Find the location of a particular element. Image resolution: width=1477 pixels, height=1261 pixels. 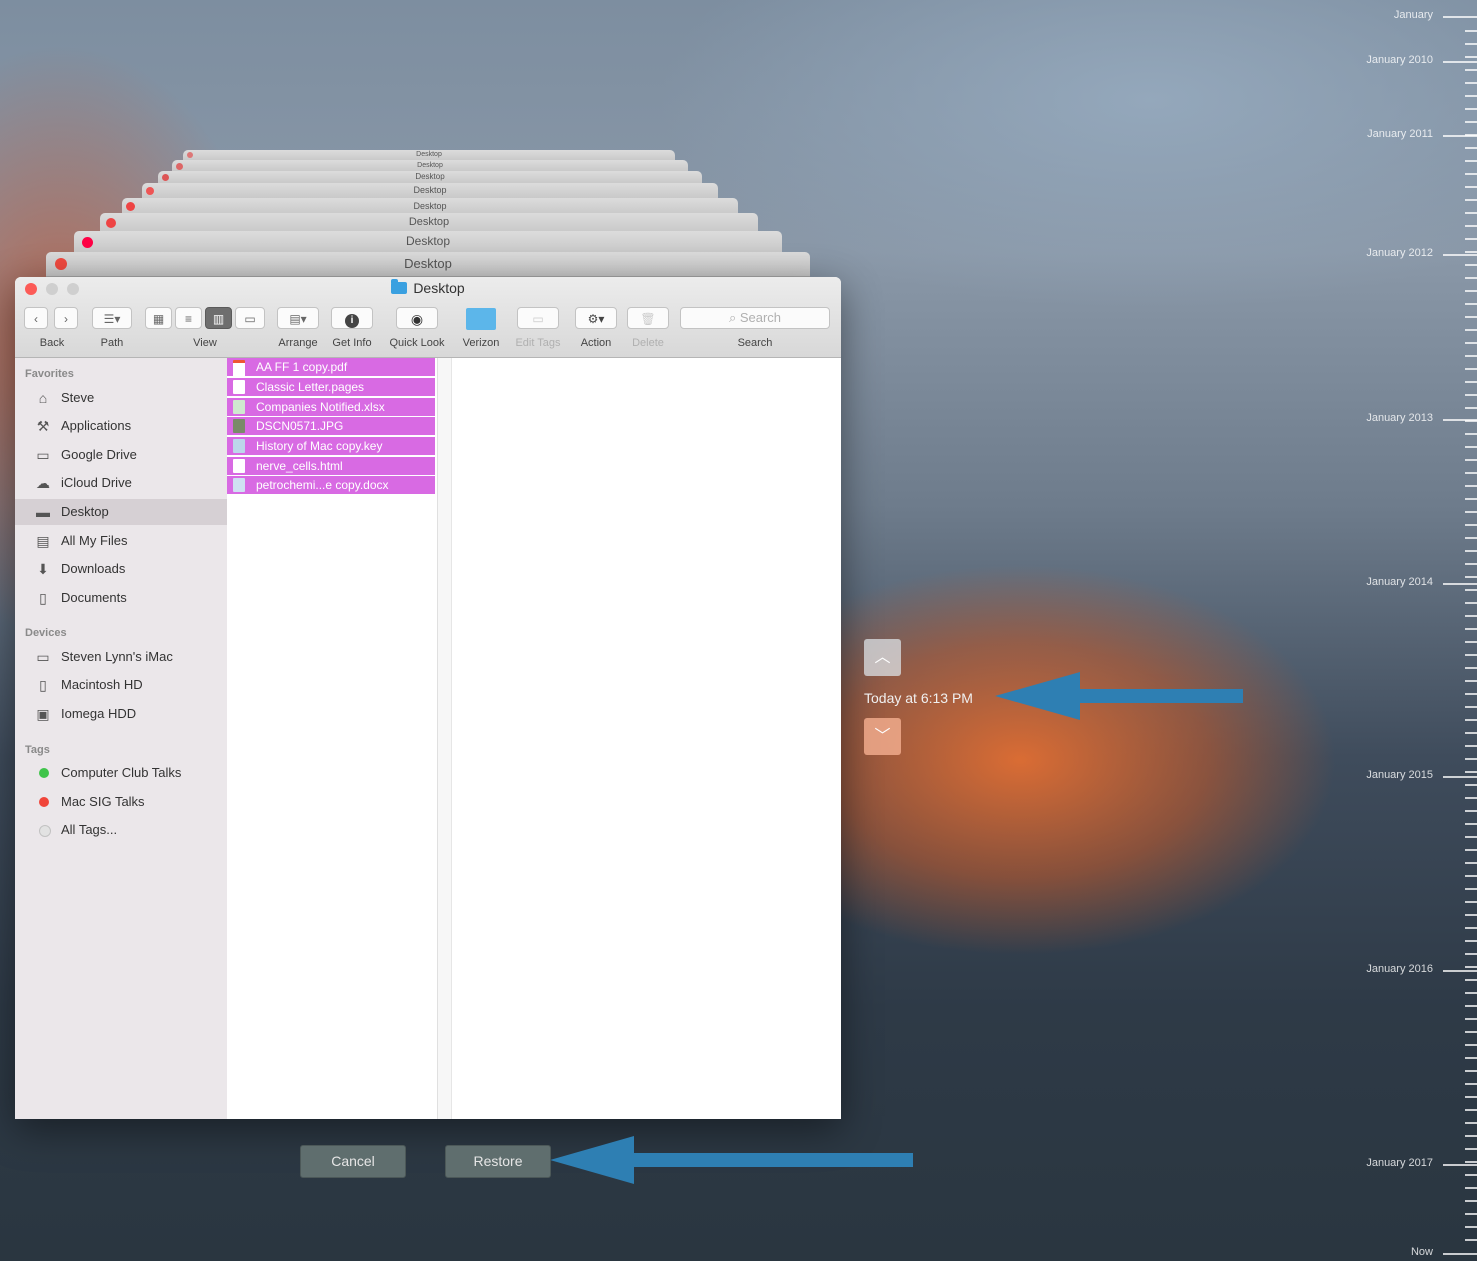

sidebar-item-desktop: ▬ Desktop is located at coordinates (121, 512).